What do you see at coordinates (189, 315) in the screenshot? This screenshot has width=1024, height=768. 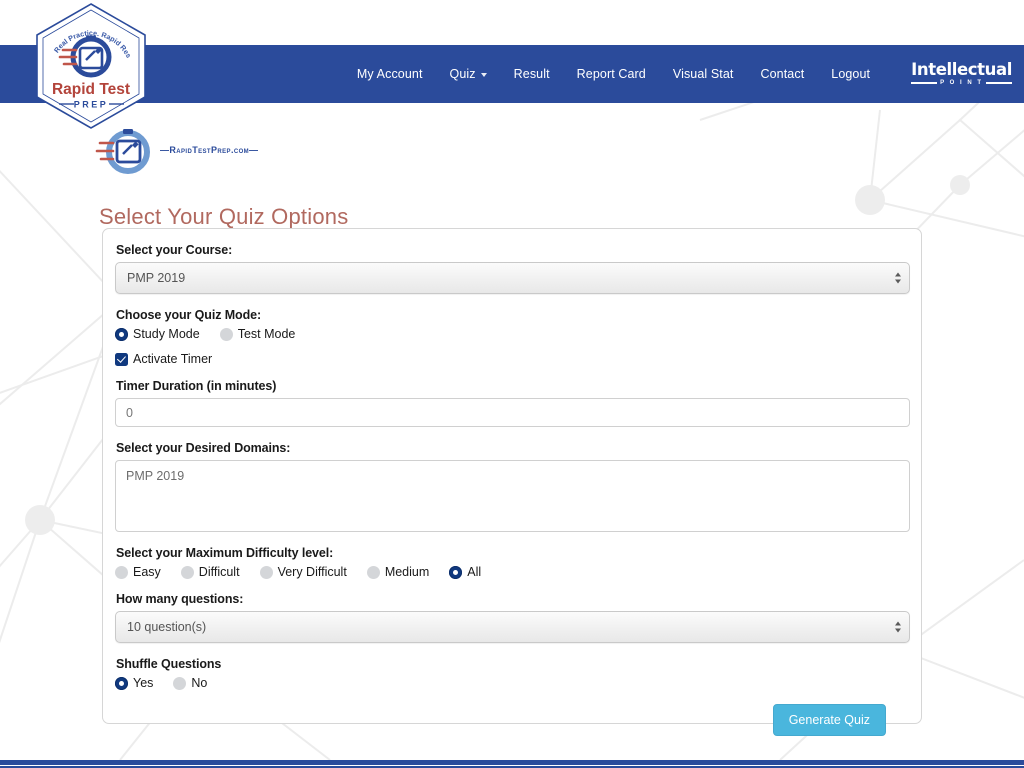 I see `quiz-mode-label: Choose your Quiz Mode:` at bounding box center [189, 315].